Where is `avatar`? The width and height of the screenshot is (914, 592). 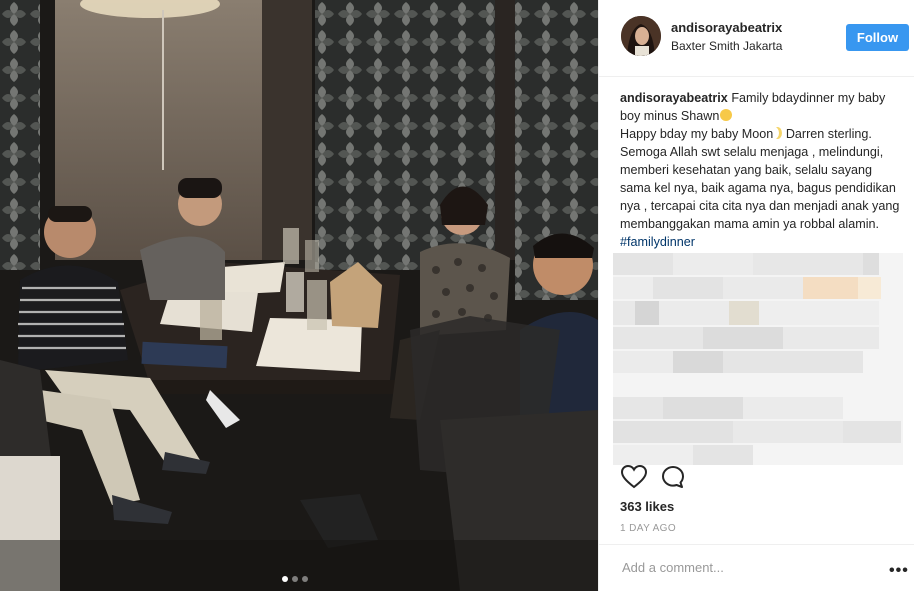
avatar is located at coordinates (641, 36).